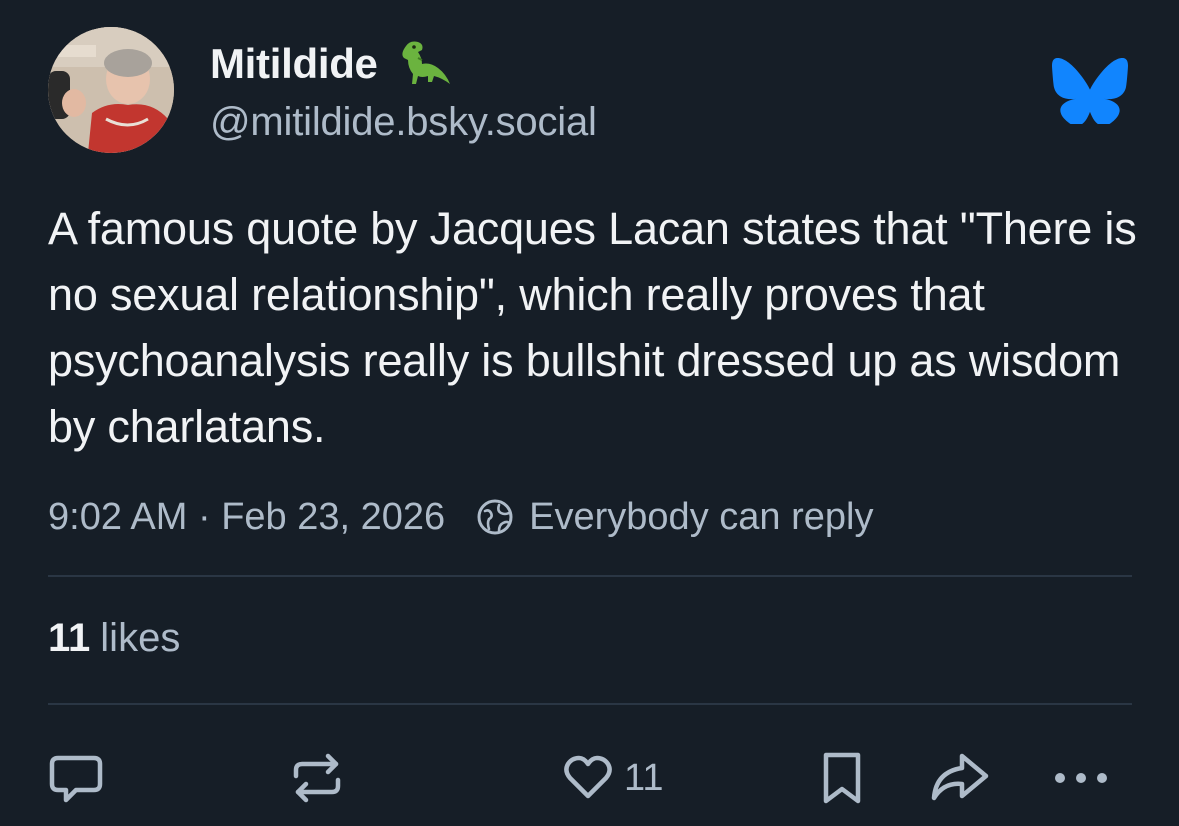 The width and height of the screenshot is (1179, 826). I want to click on share-button, so click(960, 778).